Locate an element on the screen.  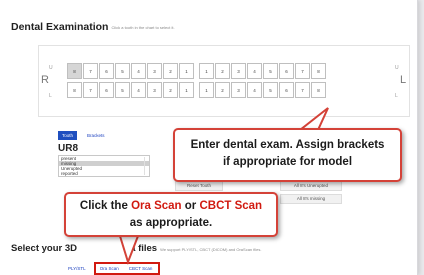
scan-callout-line1: Click the Ora Scan or CBCT Scan is located at coordinates (171, 206).